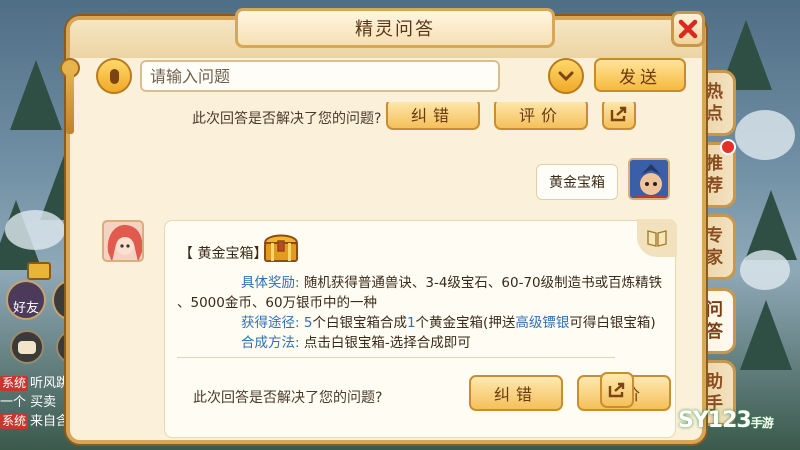 This screenshot has height=450, width=800. Describe the element at coordinates (281, 248) in the screenshot. I see `treasure-chest-icon` at that location.